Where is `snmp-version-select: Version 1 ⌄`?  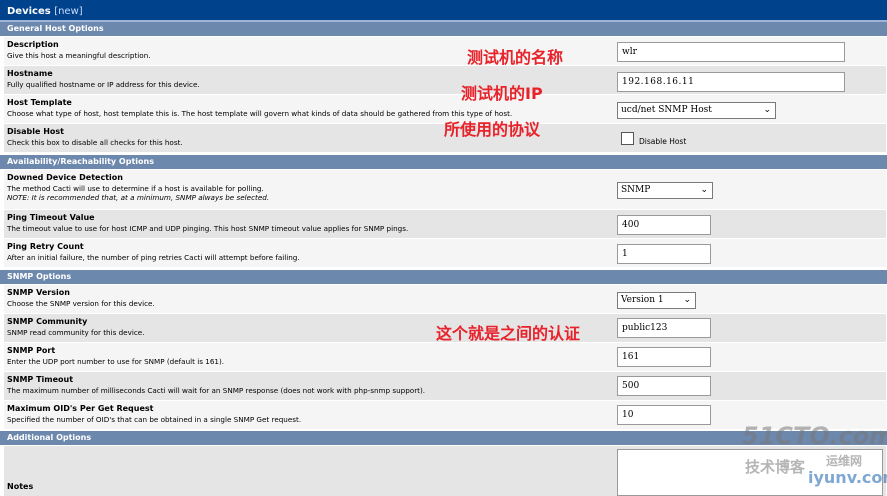
snmp-version-select: Version 1 ⌄ is located at coordinates (656, 300).